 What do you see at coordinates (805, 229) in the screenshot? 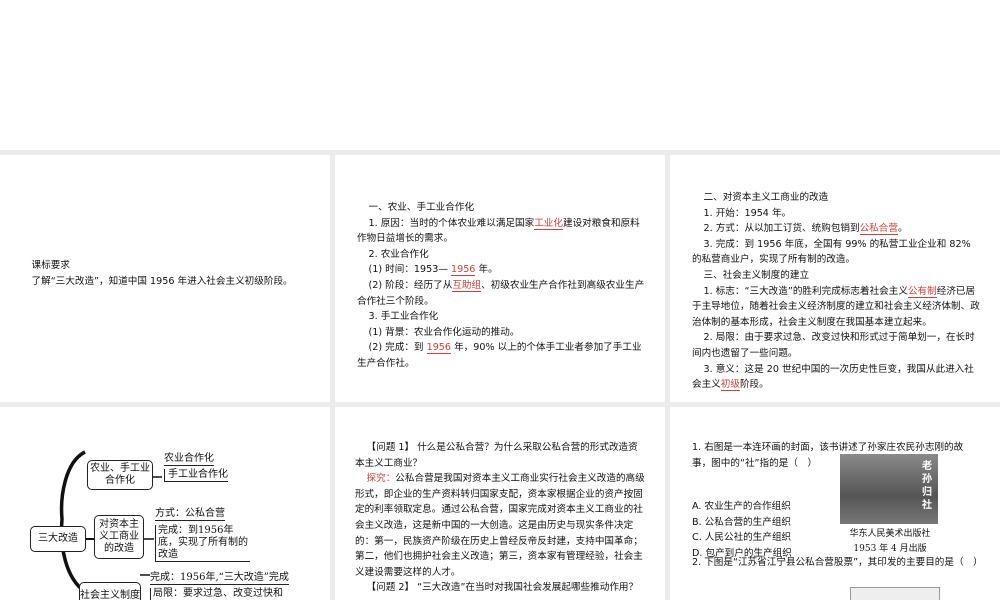
I see `text-line: 2. 方式：从以加工订货、统购包销到公私合营。` at bounding box center [805, 229].